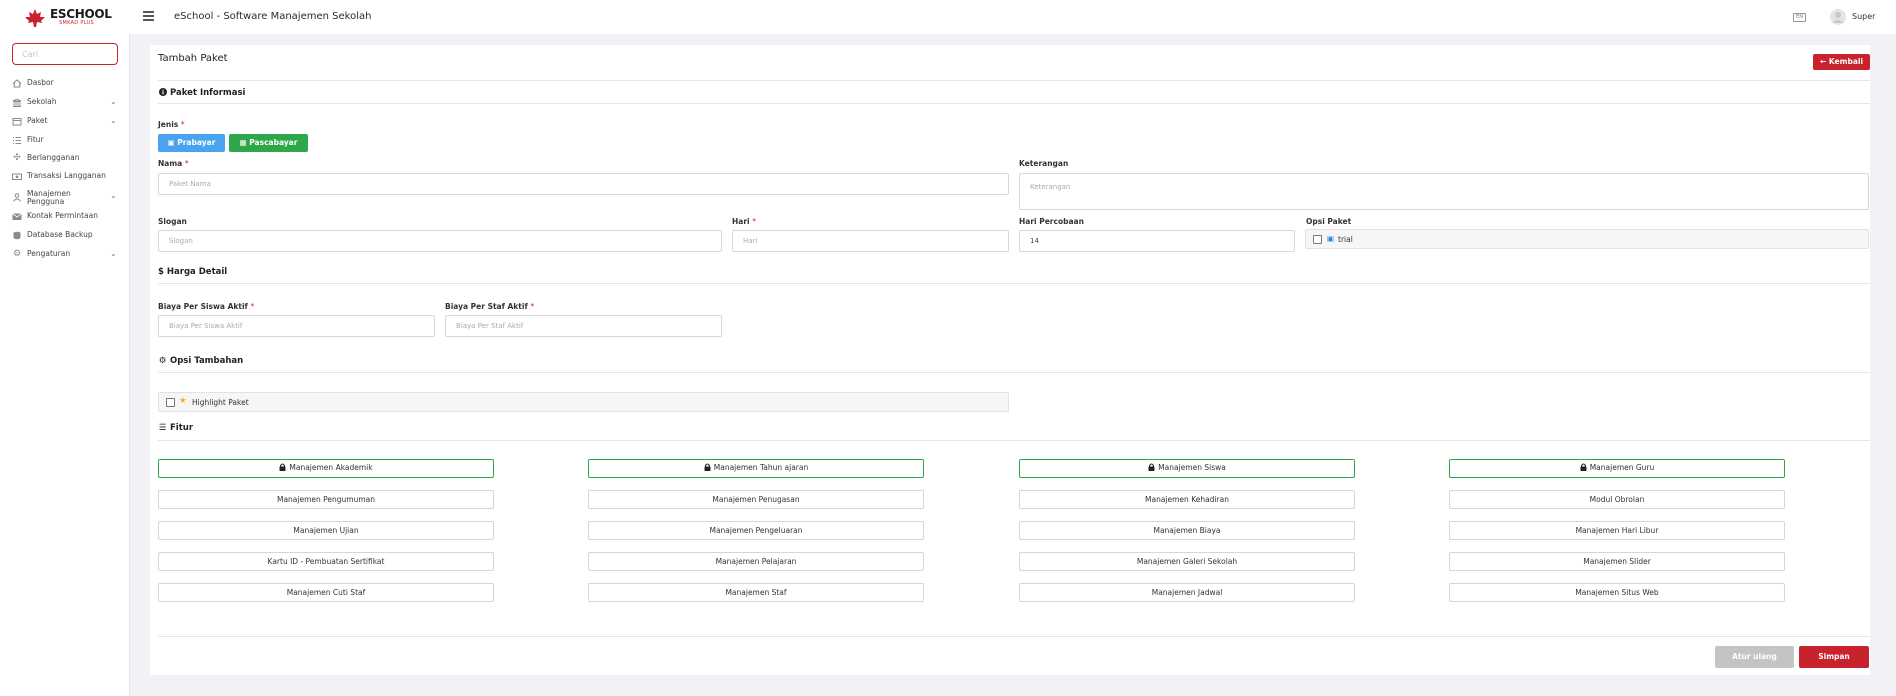  What do you see at coordinates (756, 468) in the screenshot?
I see `feature-button: Manajemen Tahun ajaran` at bounding box center [756, 468].